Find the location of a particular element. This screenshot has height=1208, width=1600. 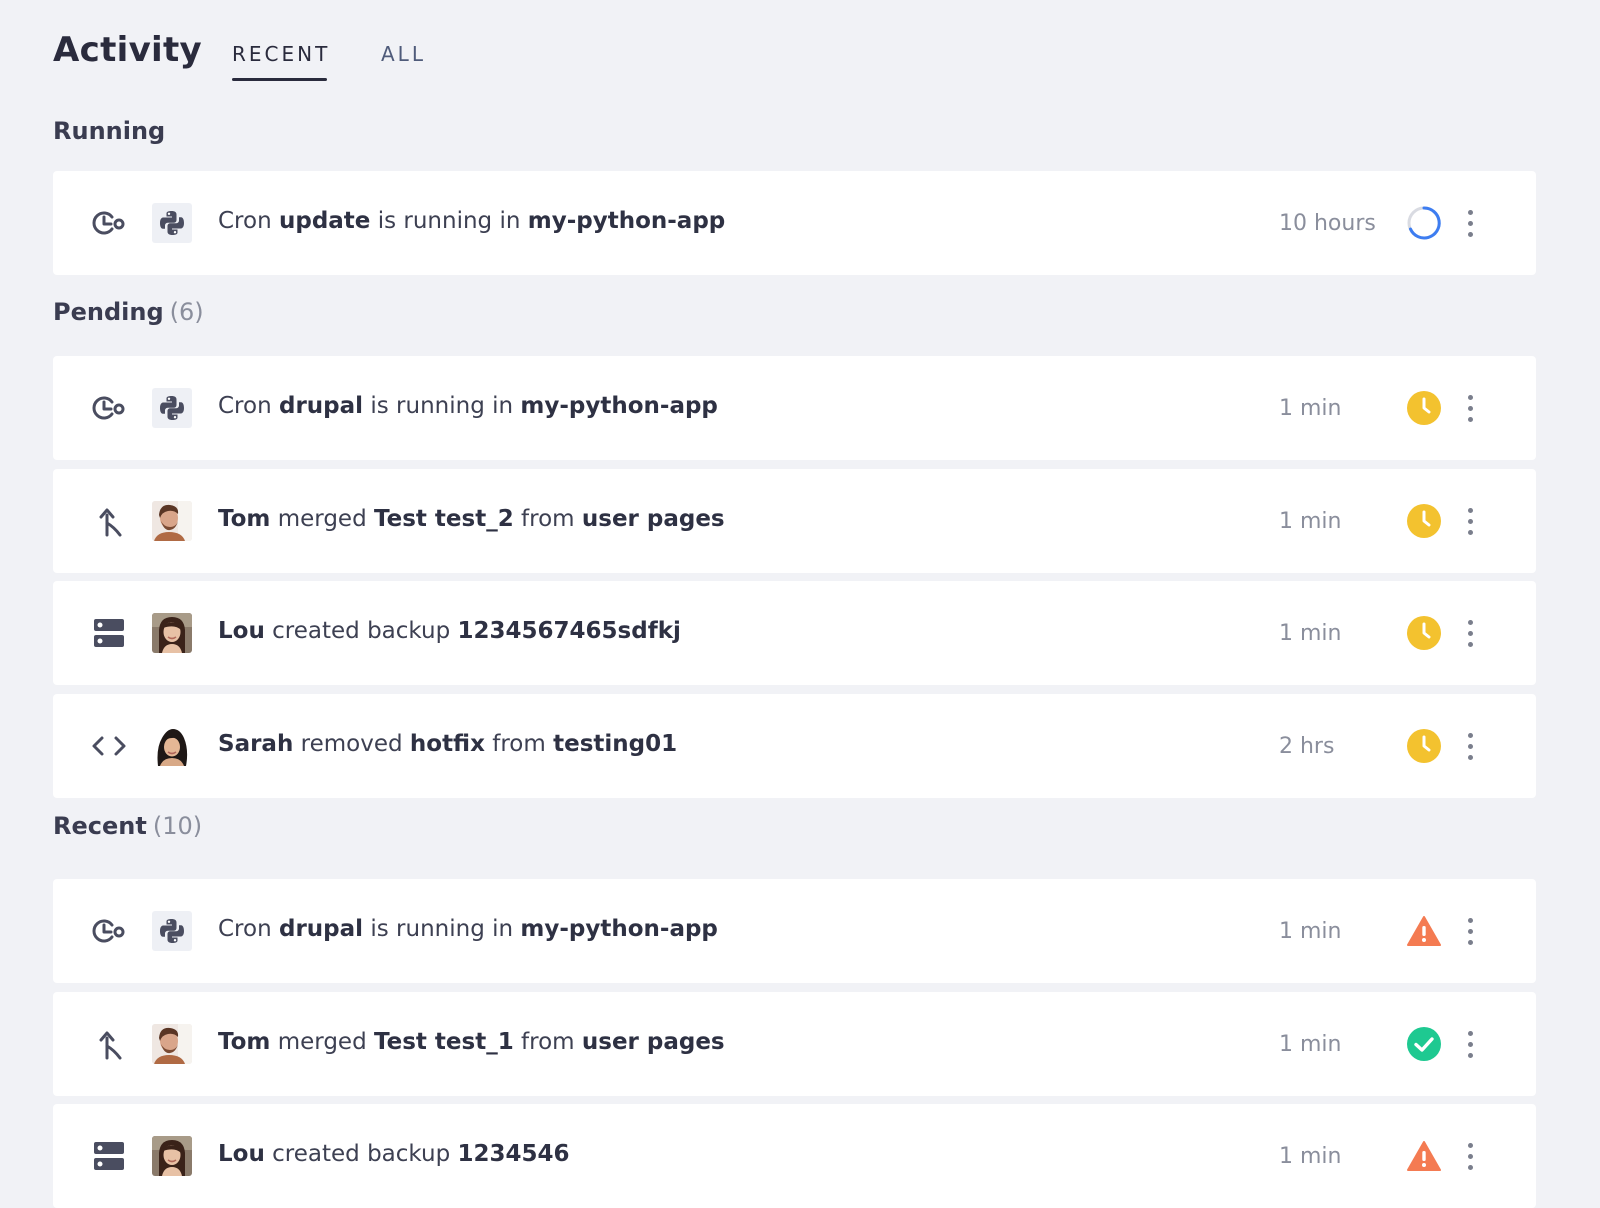

active-tab-underline is located at coordinates (280, 79).